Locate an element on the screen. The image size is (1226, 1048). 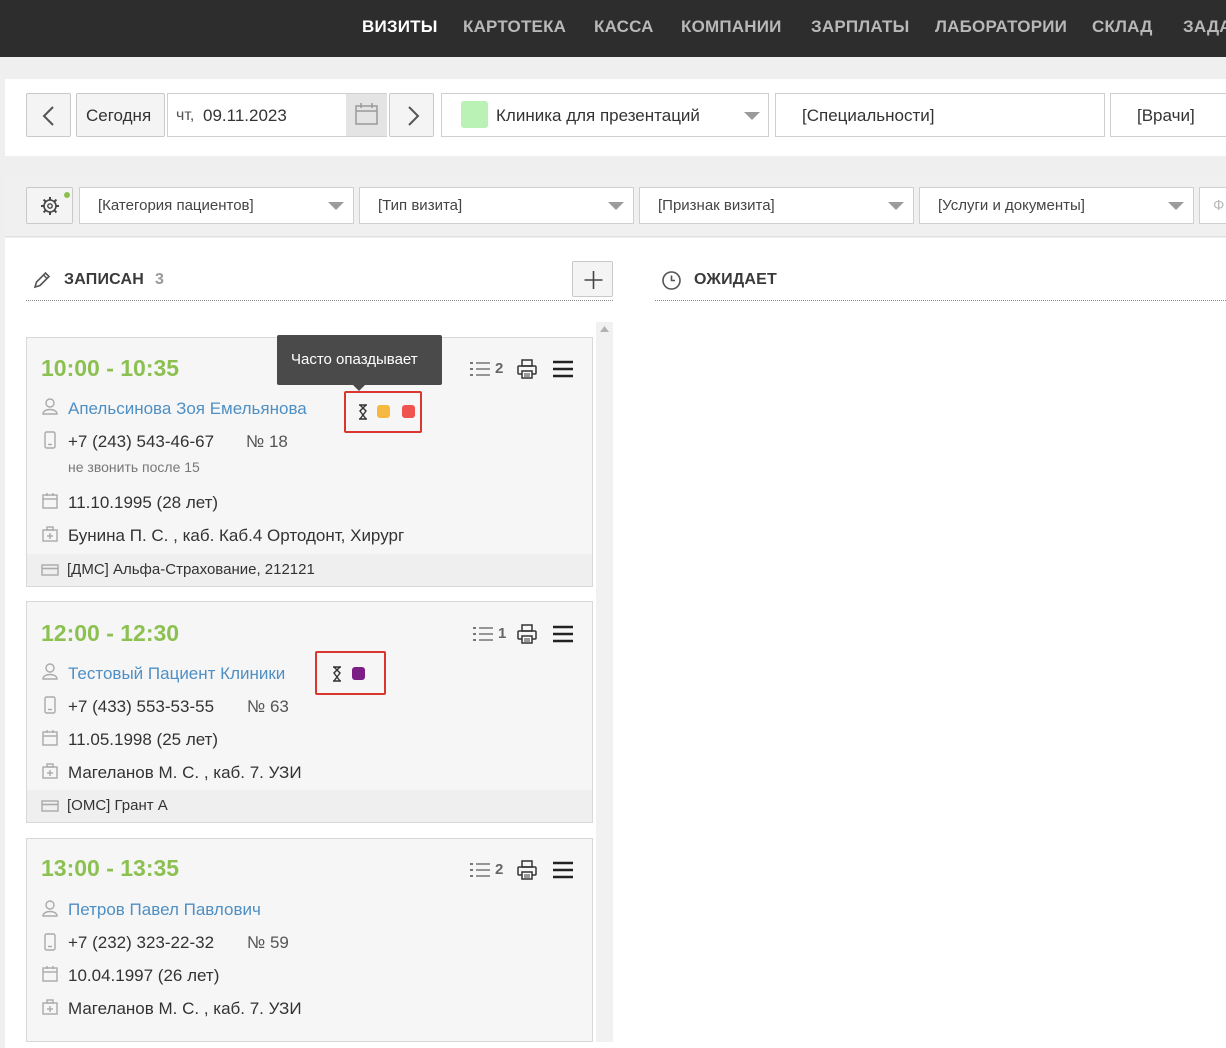
today-button: Сегодня is located at coordinates (120, 115).